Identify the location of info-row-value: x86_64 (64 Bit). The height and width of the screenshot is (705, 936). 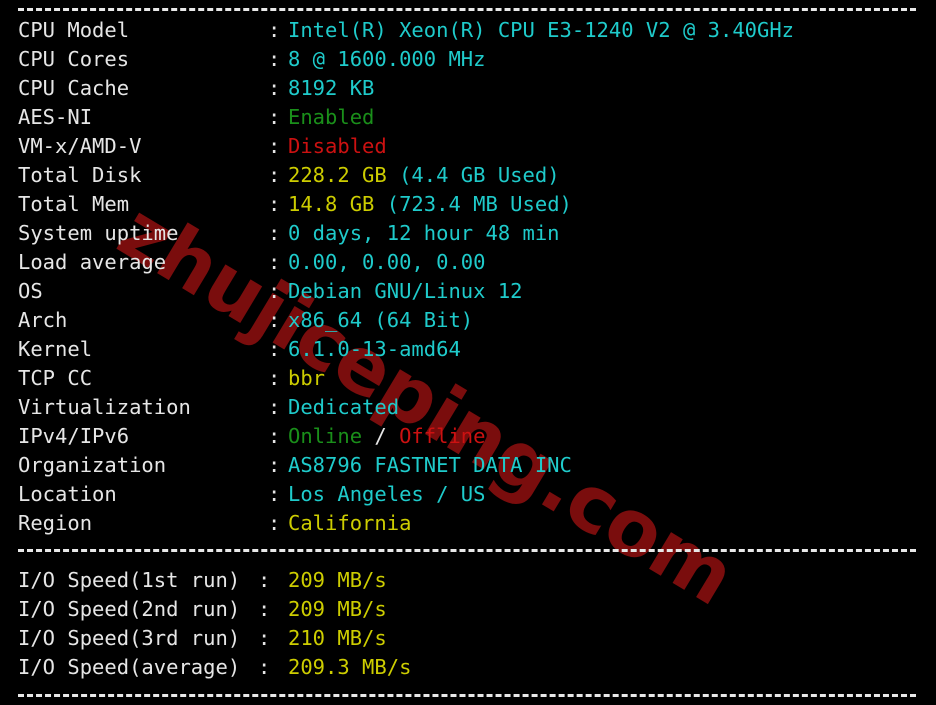
(380, 320).